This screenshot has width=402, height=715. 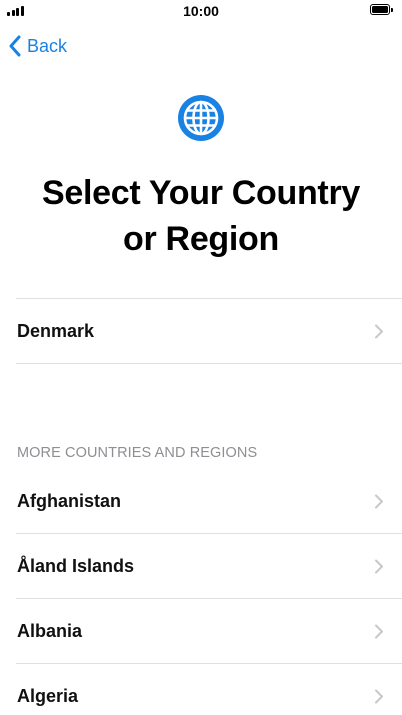 I want to click on divider, so click(x=209, y=363).